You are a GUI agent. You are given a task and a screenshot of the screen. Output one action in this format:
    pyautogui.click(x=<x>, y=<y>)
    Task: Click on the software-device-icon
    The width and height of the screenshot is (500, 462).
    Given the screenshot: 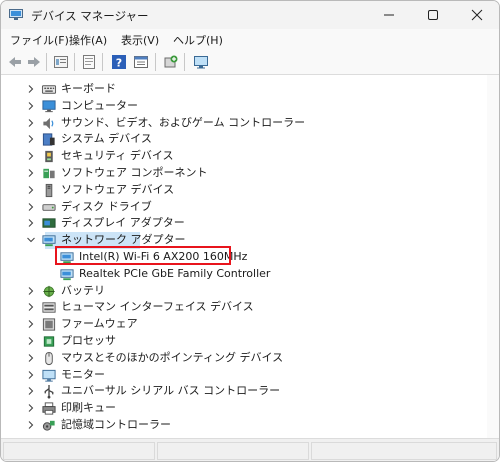 What is the action you would take?
    pyautogui.click(x=49, y=190)
    